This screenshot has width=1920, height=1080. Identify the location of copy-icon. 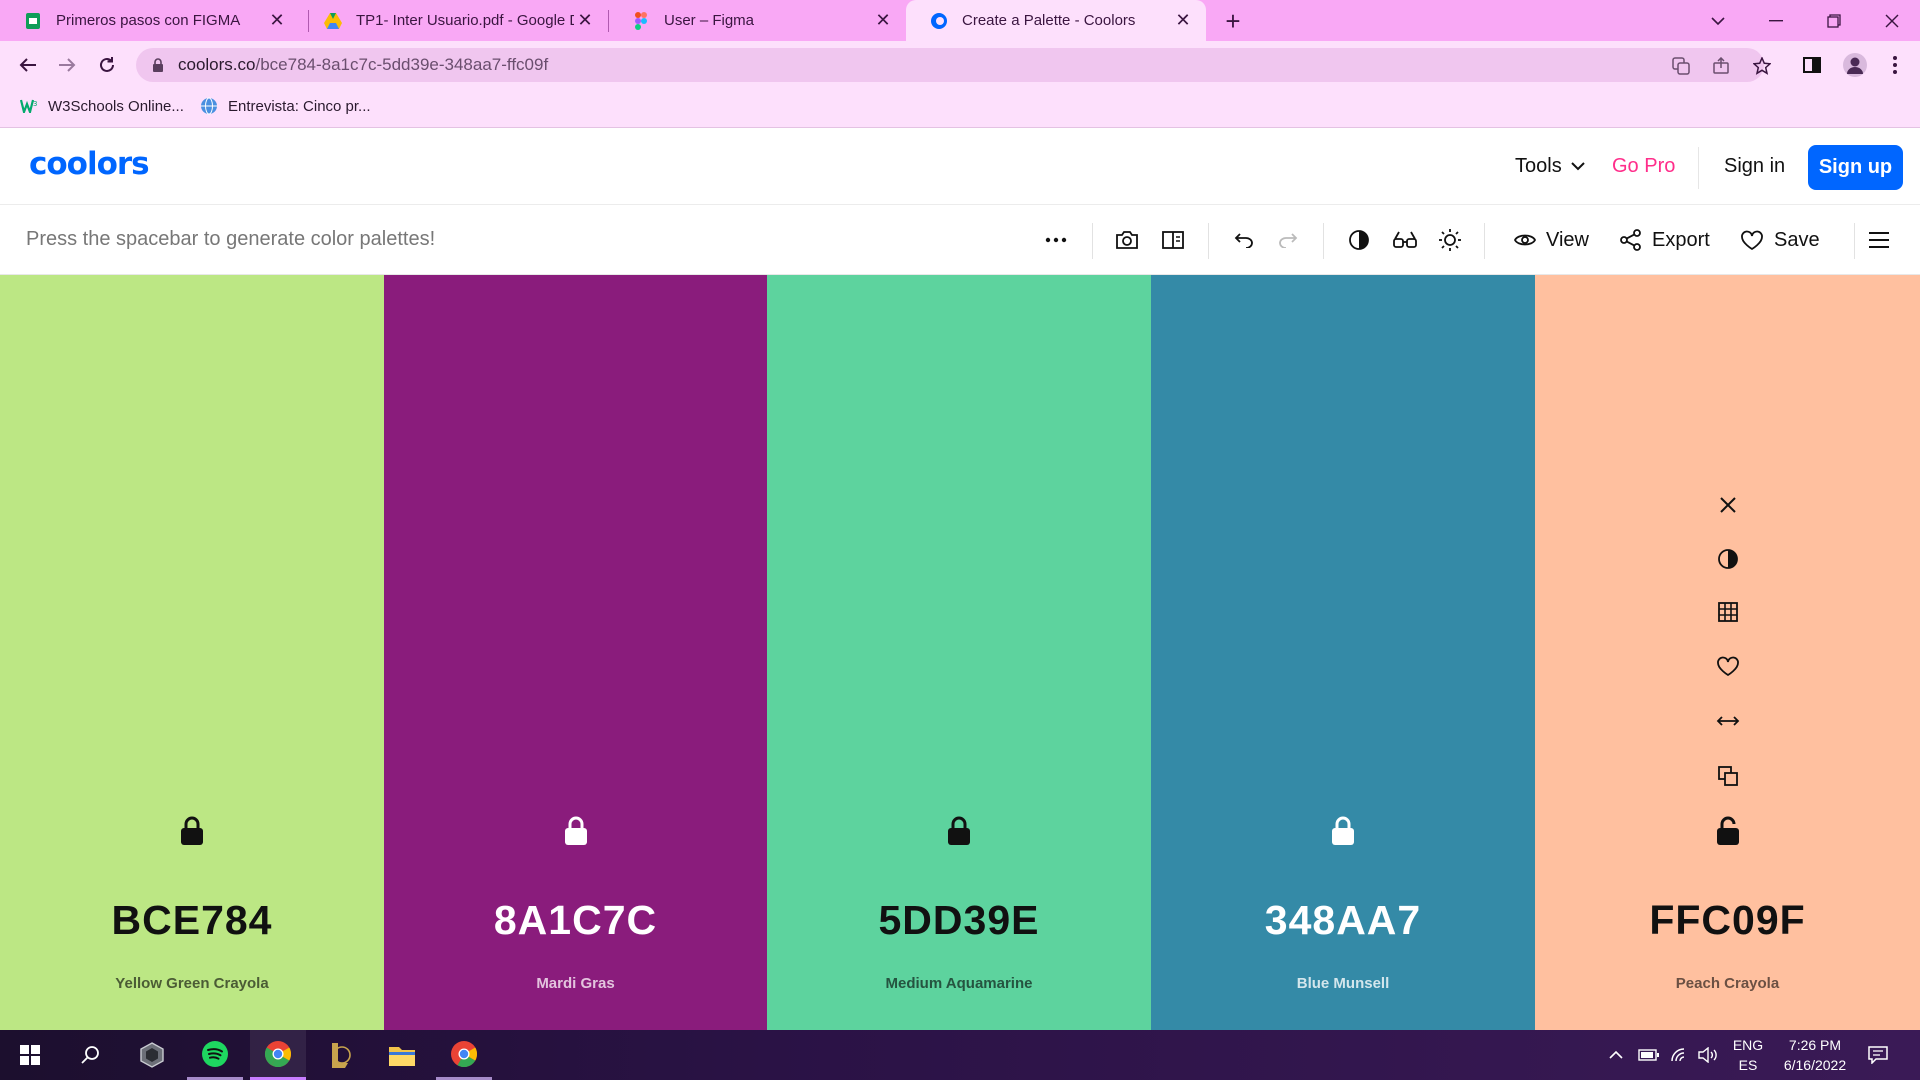
(1728, 776).